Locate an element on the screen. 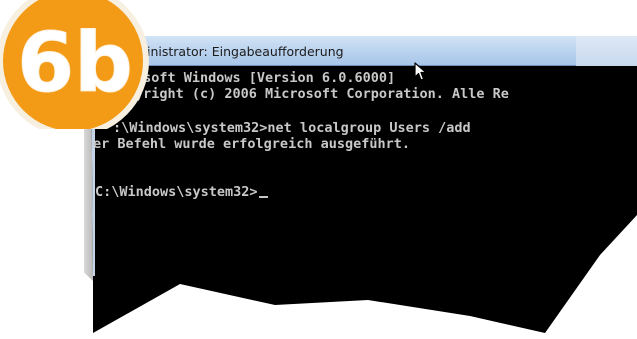  channel-logo-badge: 6b is located at coordinates (74, 64).